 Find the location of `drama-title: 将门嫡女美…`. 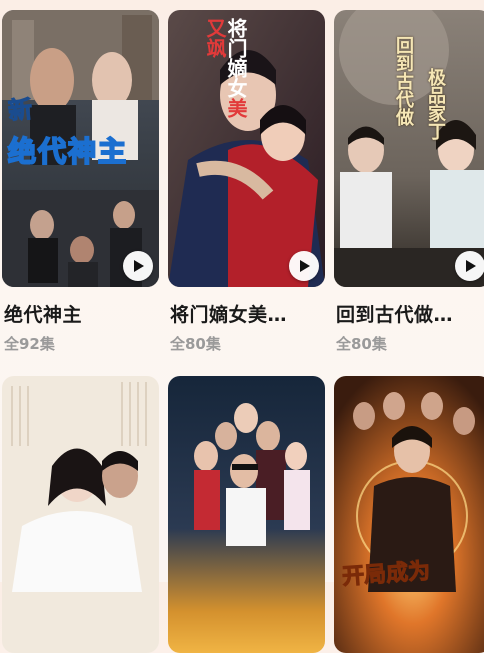

drama-title: 将门嫡女美… is located at coordinates (246, 313).